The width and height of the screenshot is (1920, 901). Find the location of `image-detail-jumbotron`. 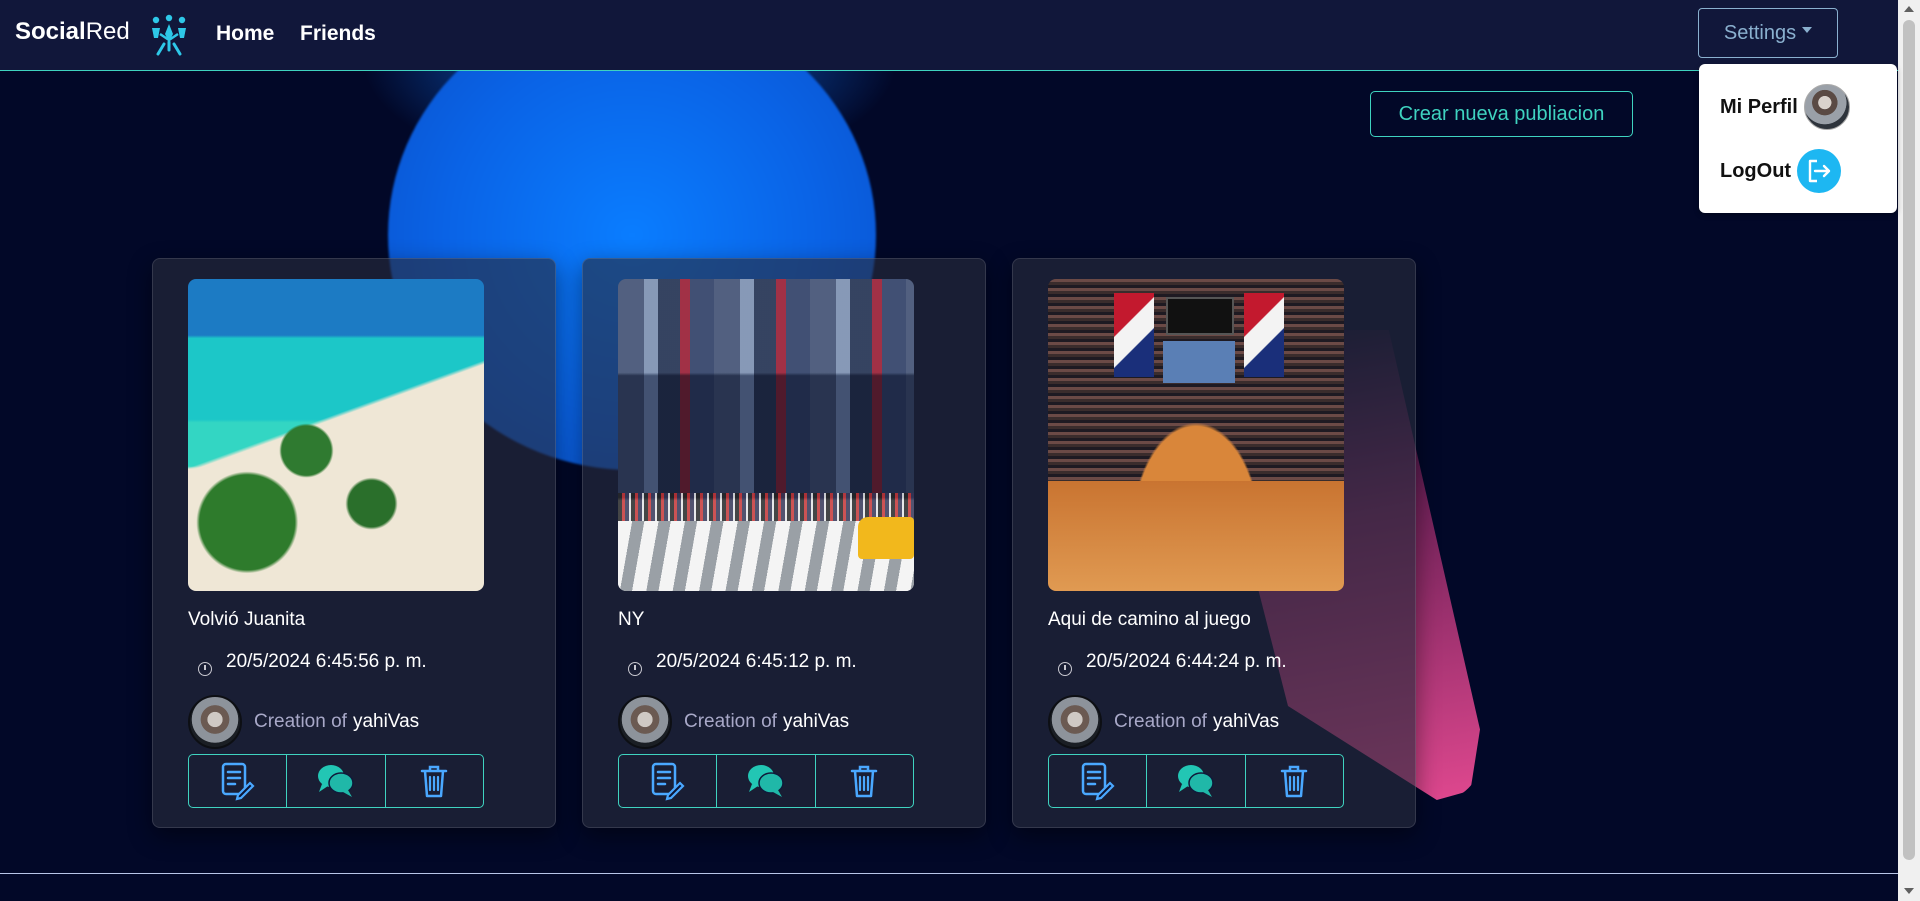

image-detail-jumbotron is located at coordinates (1199, 362).